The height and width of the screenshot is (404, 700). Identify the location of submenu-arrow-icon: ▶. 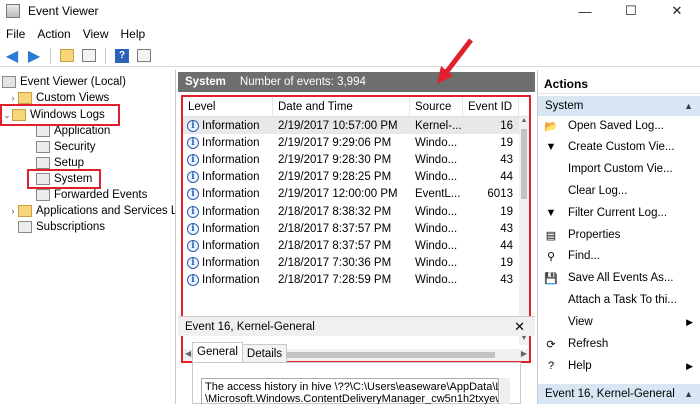
(689, 365).